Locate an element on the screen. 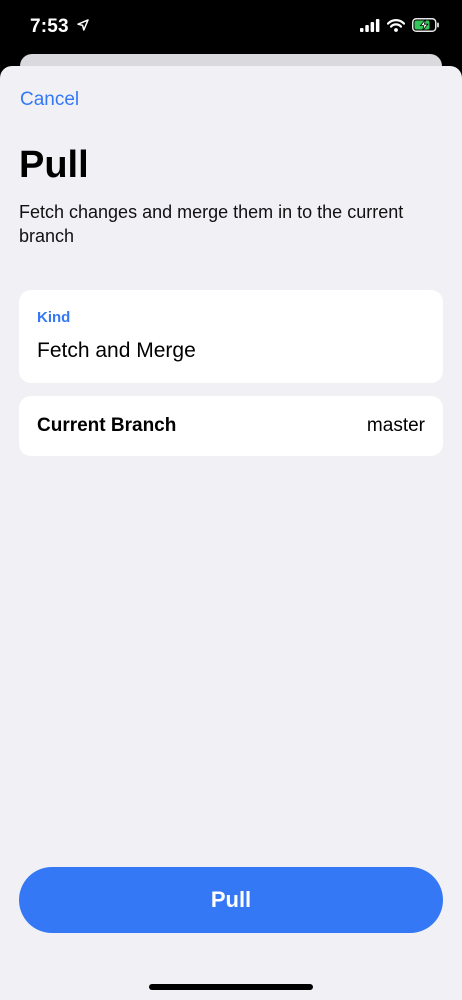 This screenshot has height=1000, width=462. home-indicator is located at coordinates (231, 987).